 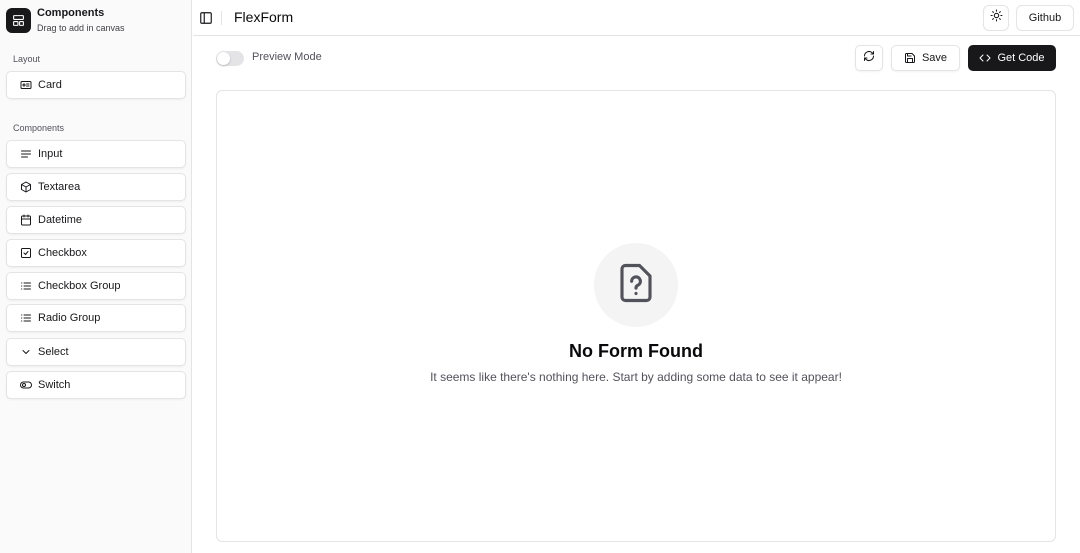 What do you see at coordinates (50, 154) in the screenshot?
I see `sidebar-item-label: Input` at bounding box center [50, 154].